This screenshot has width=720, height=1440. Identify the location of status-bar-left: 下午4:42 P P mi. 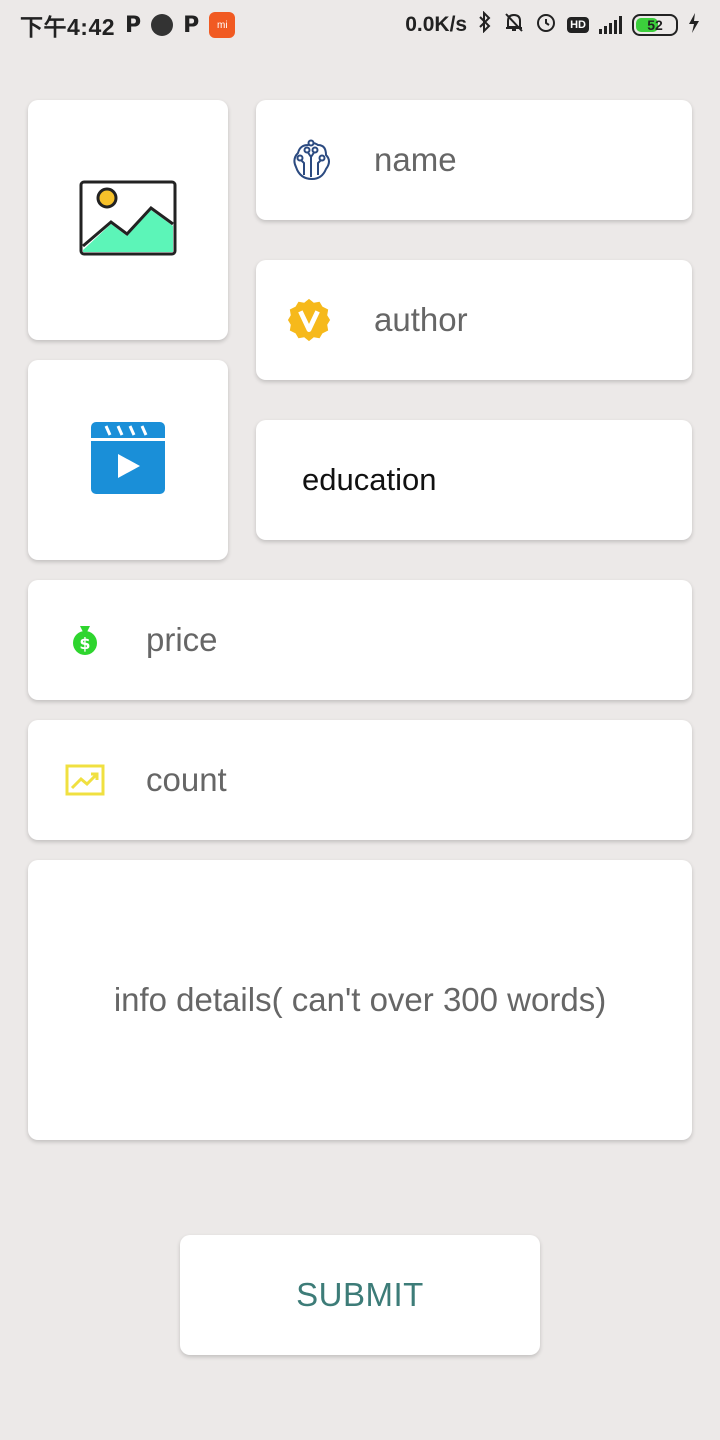
(128, 25).